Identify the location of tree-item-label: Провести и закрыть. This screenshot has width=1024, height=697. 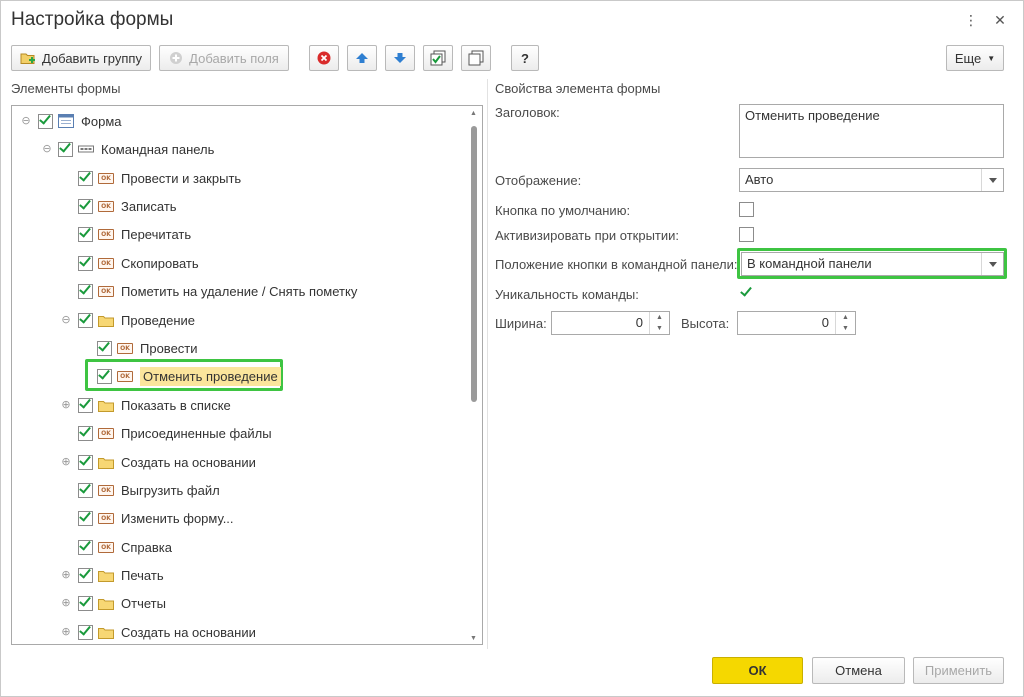
(181, 178).